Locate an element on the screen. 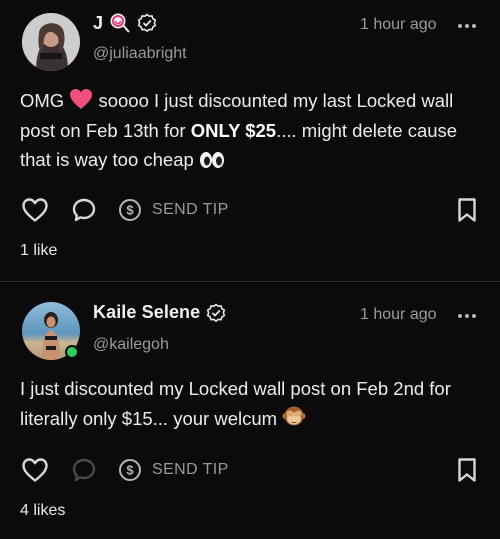 The height and width of the screenshot is (539, 500). avatar is located at coordinates (51, 42).